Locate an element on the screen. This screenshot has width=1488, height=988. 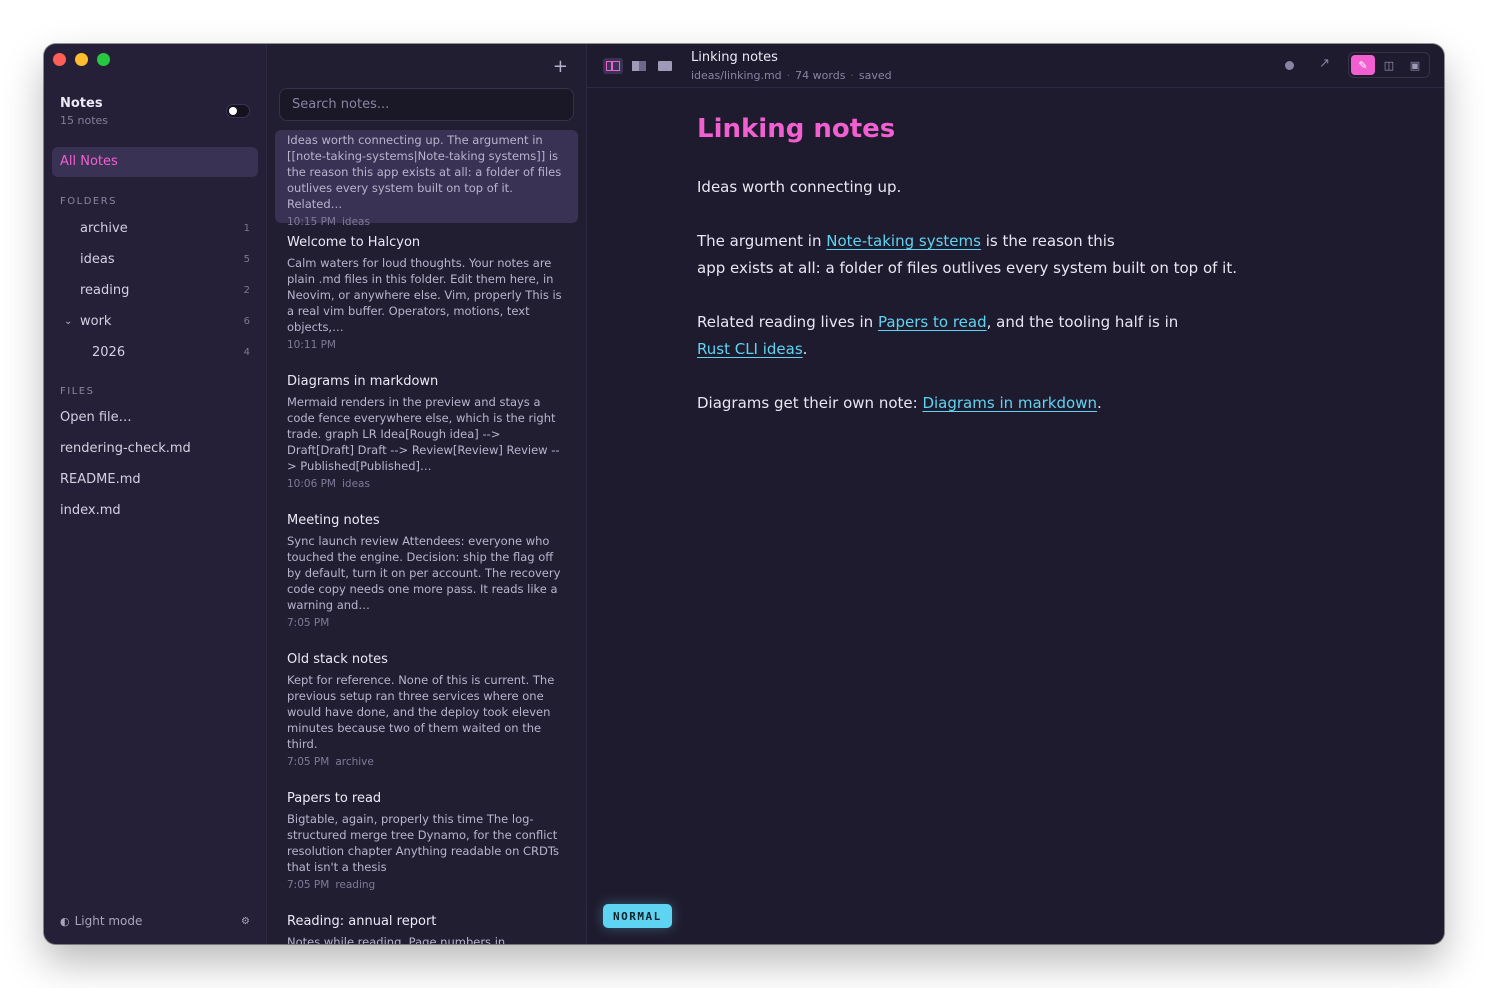
note-tag: archive is located at coordinates (354, 762).